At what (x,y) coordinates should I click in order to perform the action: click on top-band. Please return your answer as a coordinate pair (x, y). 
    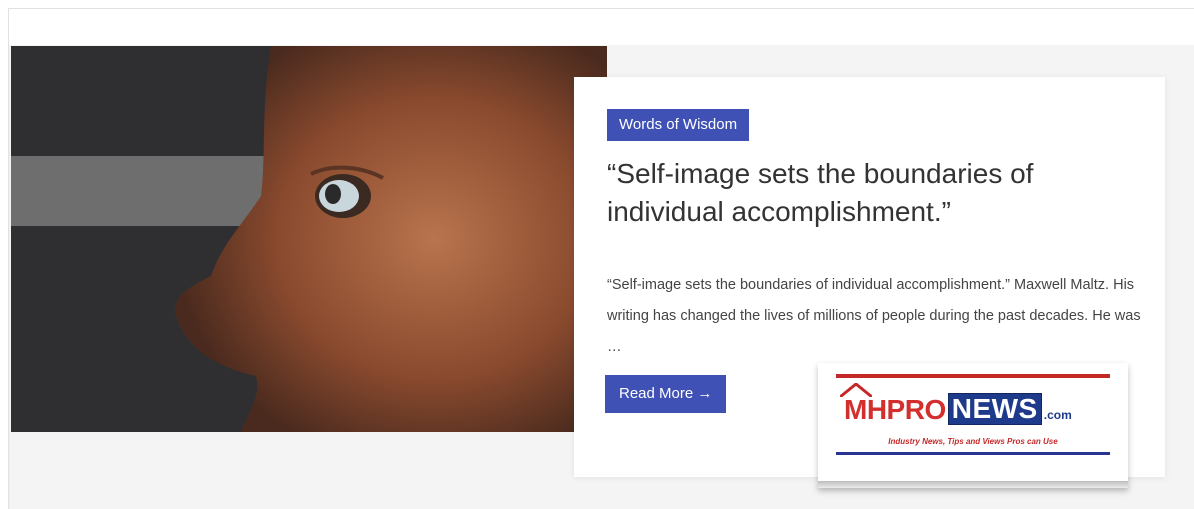
    Looking at the image, I should click on (601, 27).